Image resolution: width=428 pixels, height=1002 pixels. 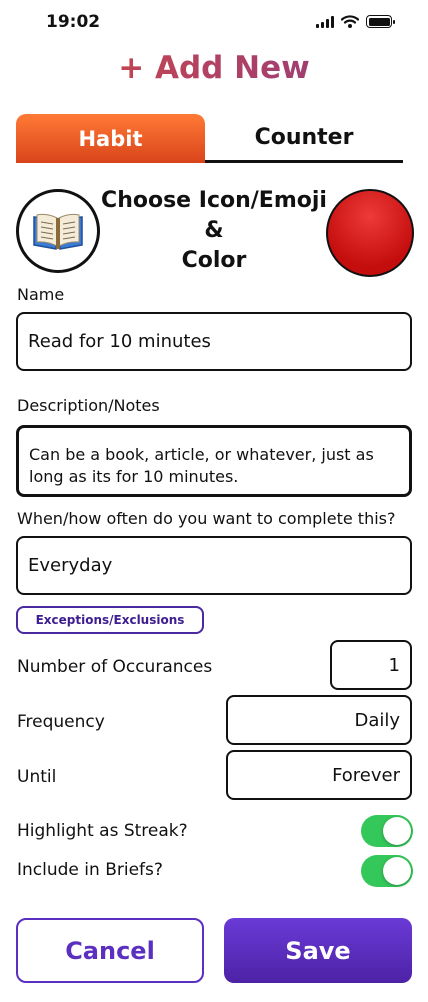 I want to click on until-label: Until, so click(x=37, y=777).